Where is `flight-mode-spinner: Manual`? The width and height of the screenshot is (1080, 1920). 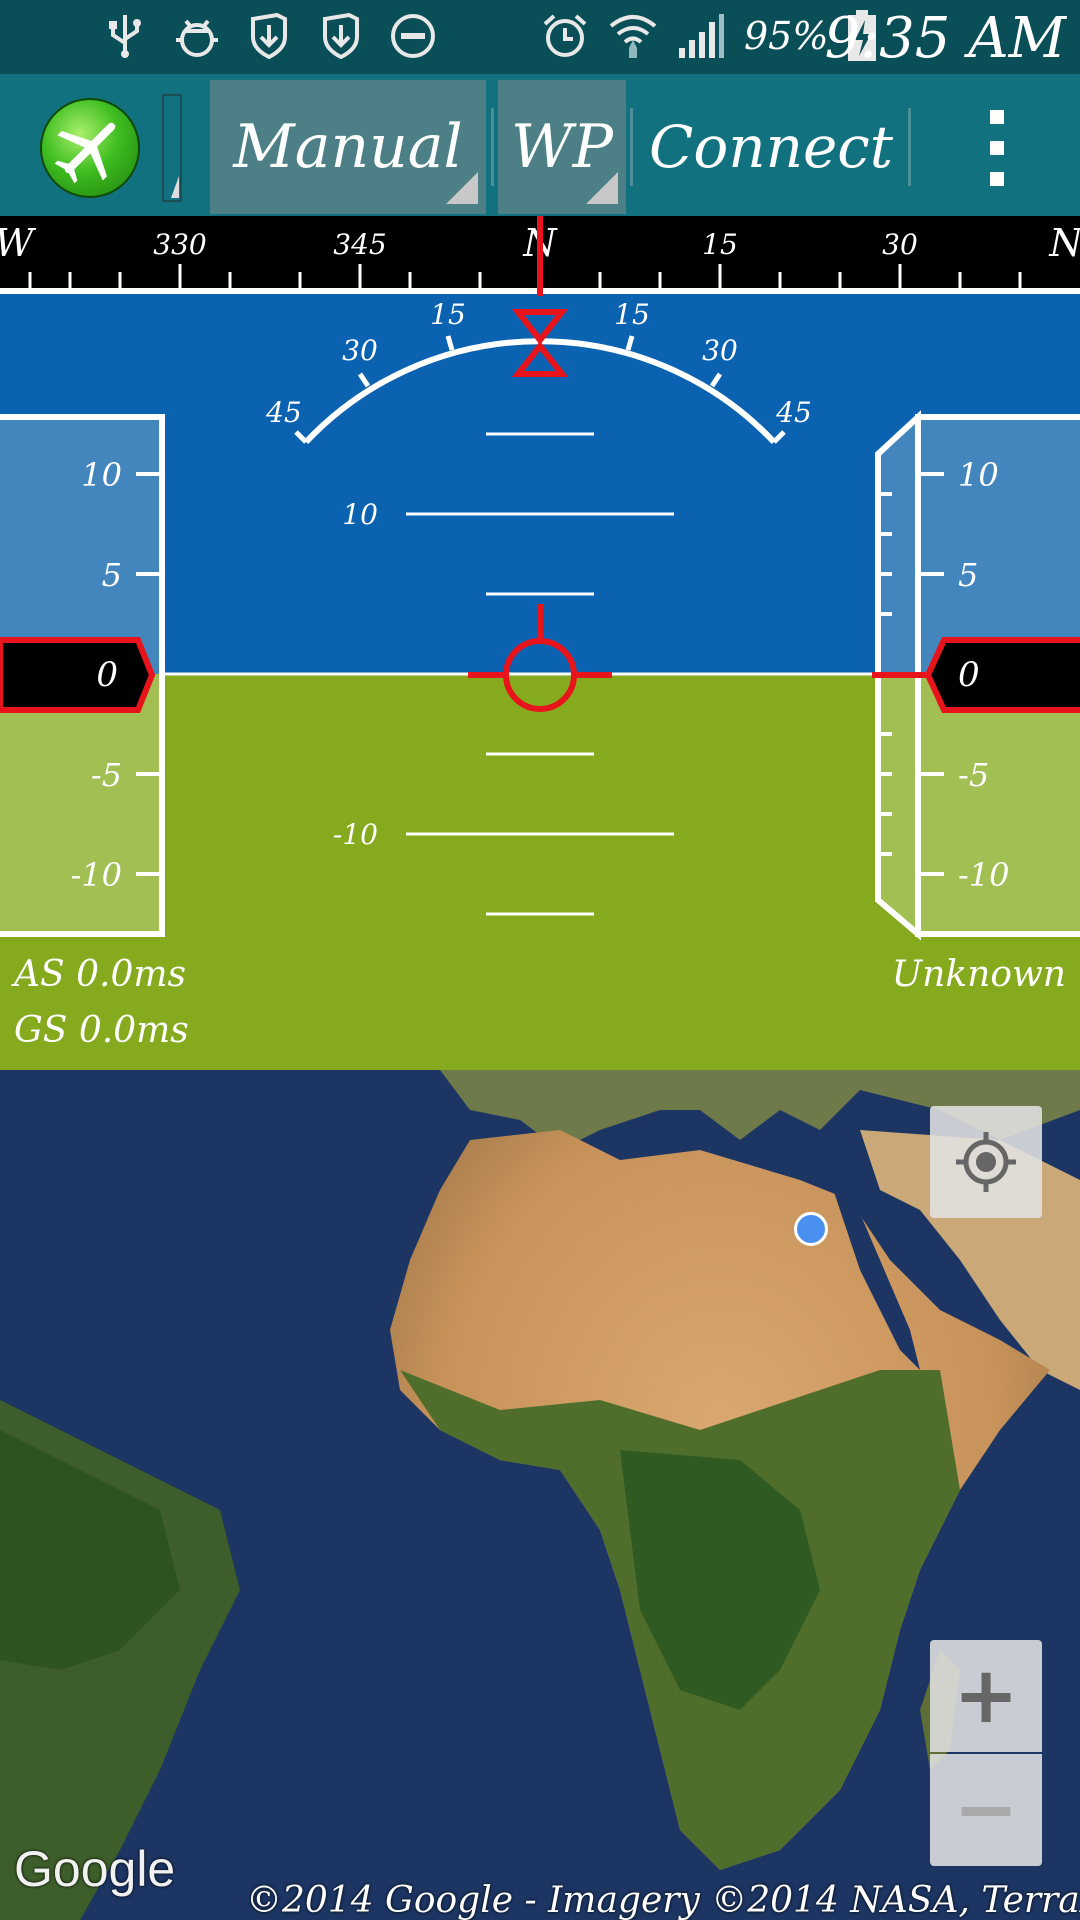
flight-mode-spinner: Manual is located at coordinates (348, 147).